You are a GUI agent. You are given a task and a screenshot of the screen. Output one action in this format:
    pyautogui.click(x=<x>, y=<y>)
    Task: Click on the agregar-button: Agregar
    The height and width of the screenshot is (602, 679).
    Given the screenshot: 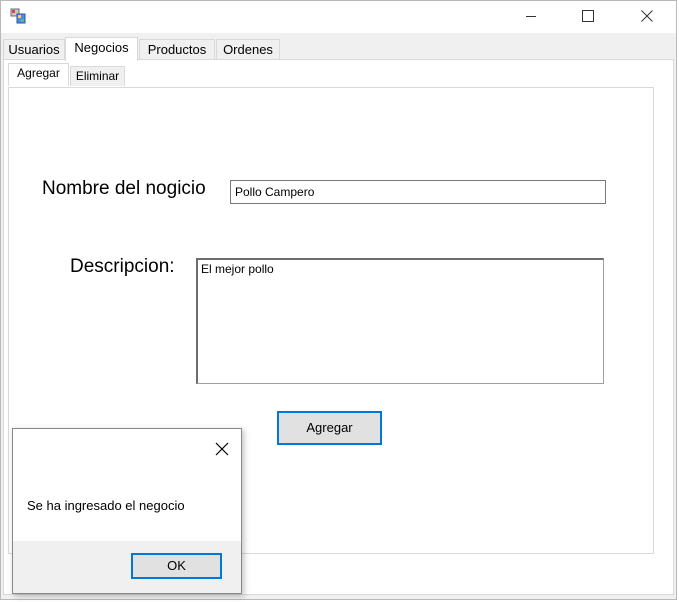 What is the action you would take?
    pyautogui.click(x=329, y=428)
    